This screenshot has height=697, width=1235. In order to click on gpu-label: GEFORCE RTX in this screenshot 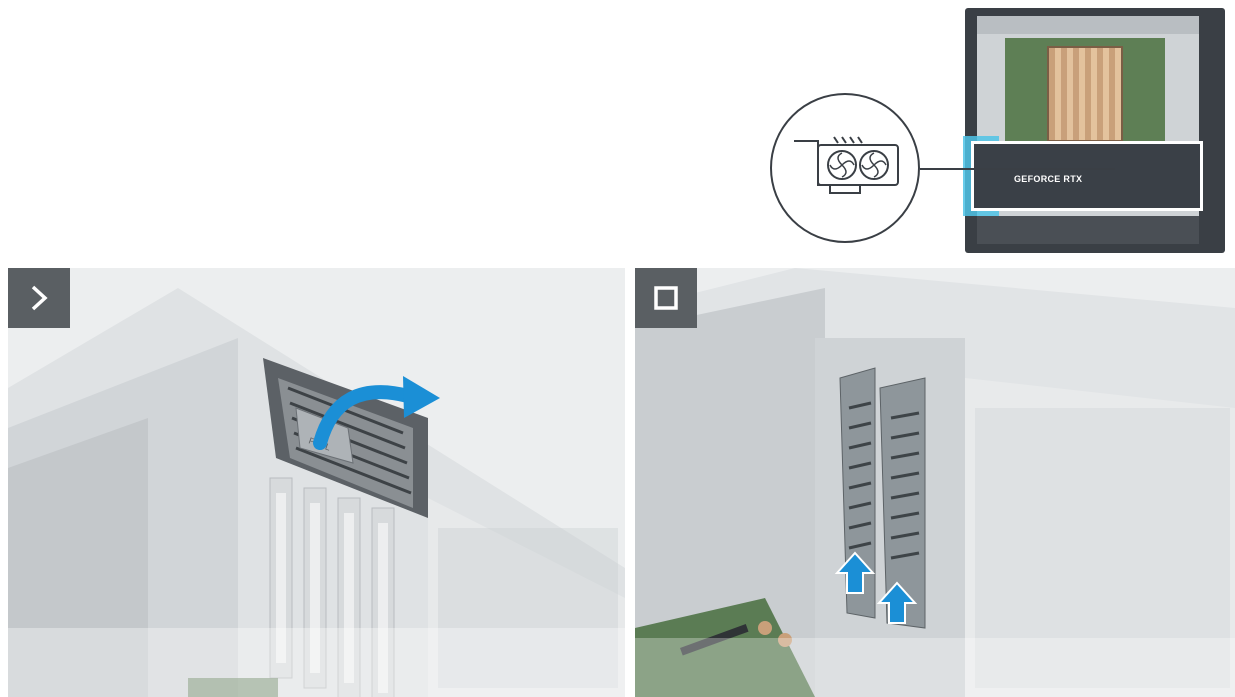, I will do `click(1048, 179)`.